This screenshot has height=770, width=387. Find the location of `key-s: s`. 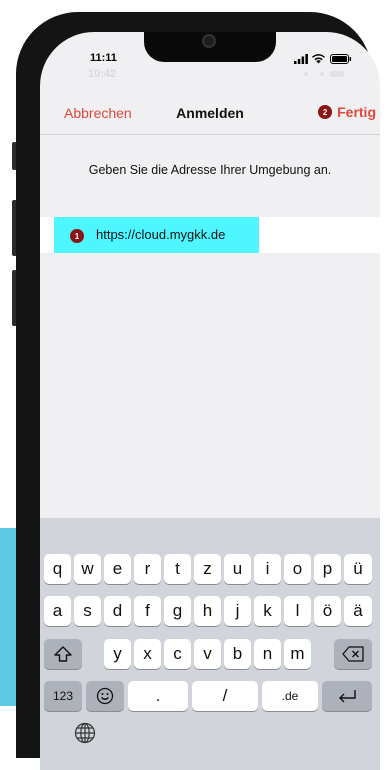

key-s: s is located at coordinates (87, 611).